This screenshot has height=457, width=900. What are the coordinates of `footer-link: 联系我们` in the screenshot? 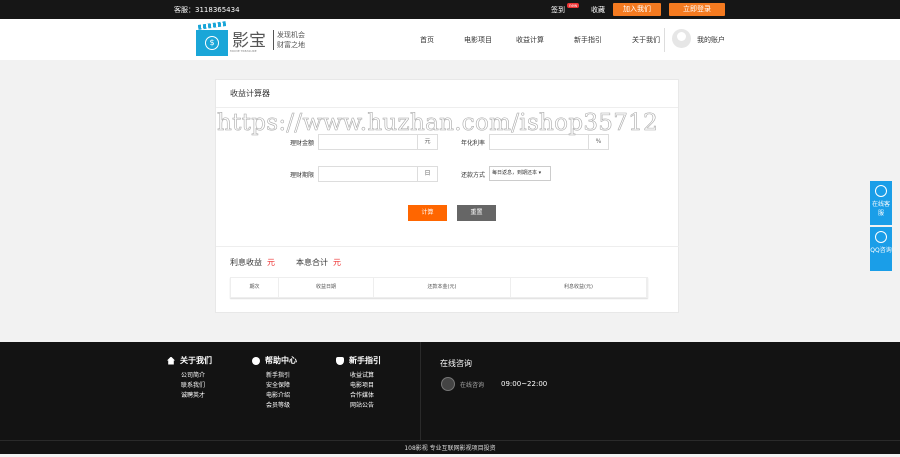 It's located at (196, 386).